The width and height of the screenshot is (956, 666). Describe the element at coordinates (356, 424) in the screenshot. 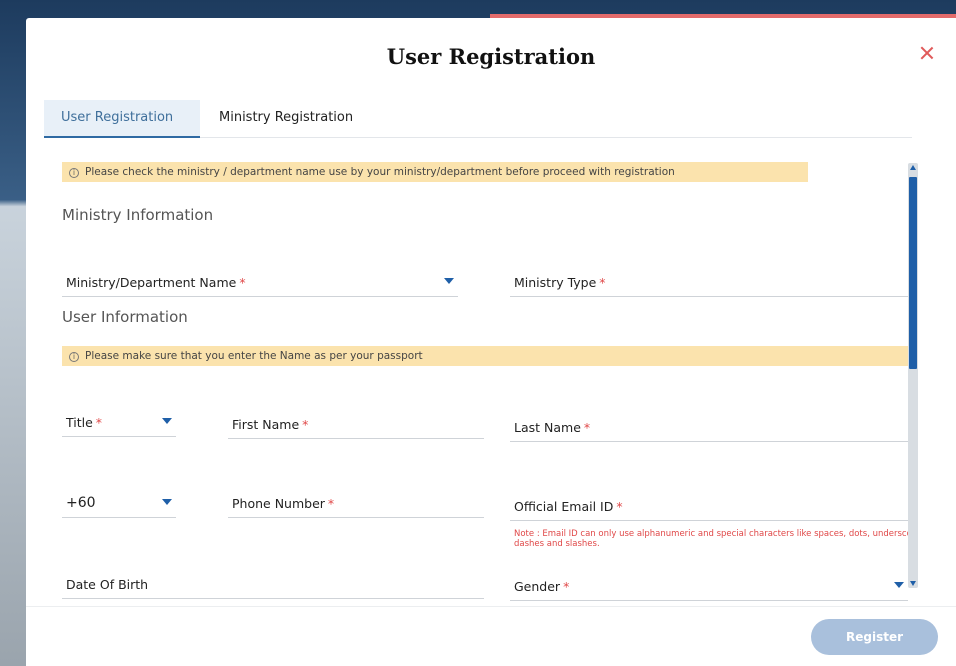

I see `first-name-field: First Name *` at that location.